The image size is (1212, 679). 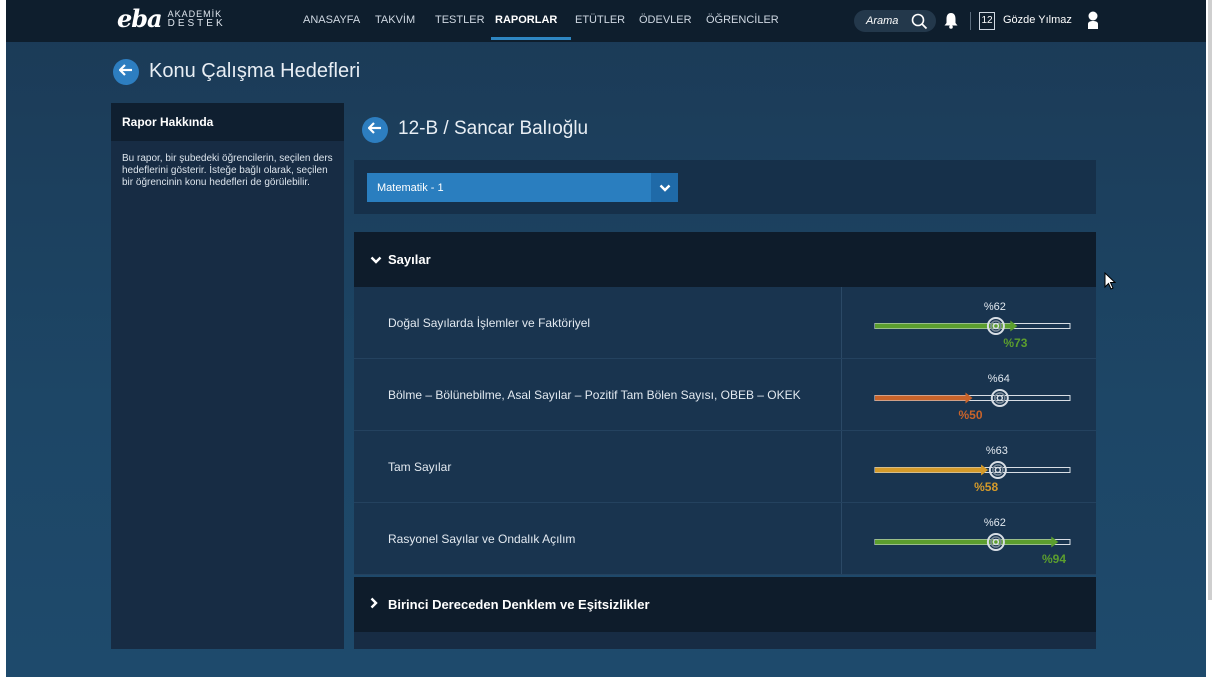 I want to click on topic-progress: %62 %73, so click(x=968, y=322).